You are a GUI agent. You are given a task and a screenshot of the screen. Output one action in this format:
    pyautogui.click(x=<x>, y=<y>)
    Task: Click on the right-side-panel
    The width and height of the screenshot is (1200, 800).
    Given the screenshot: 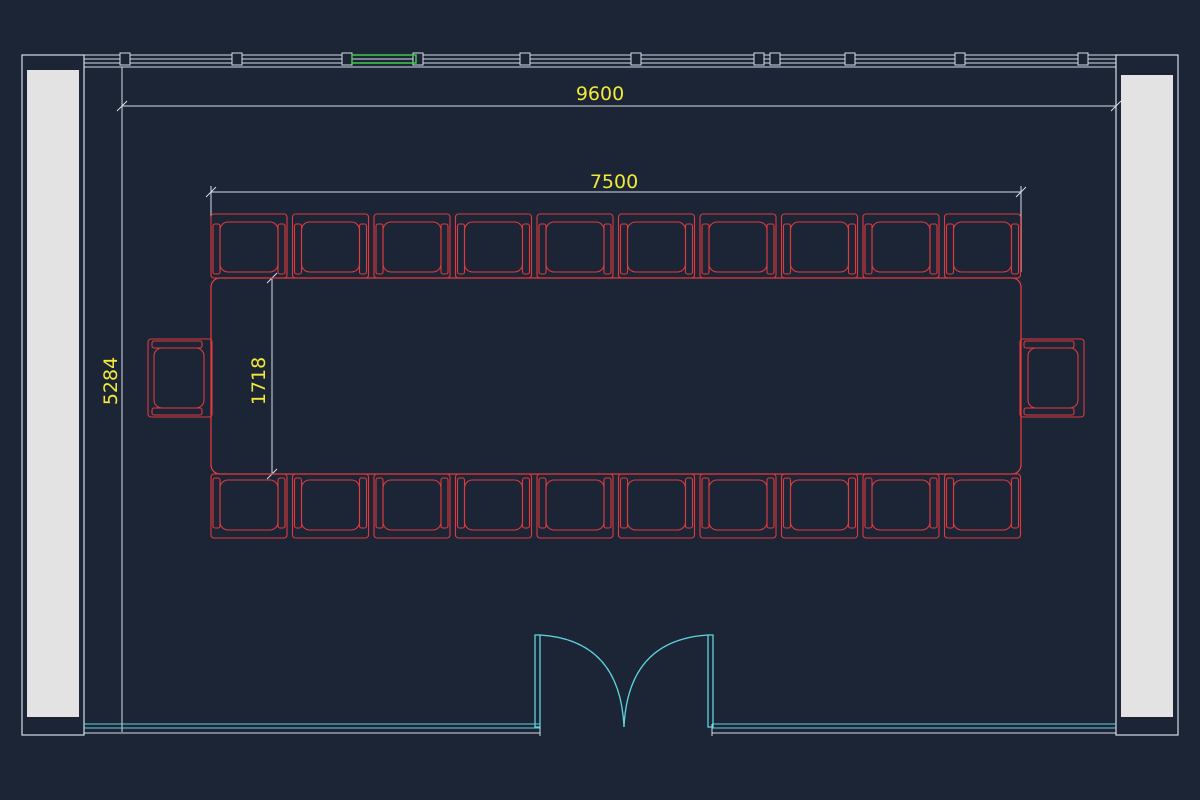 What is the action you would take?
    pyautogui.click(x=1147, y=395)
    